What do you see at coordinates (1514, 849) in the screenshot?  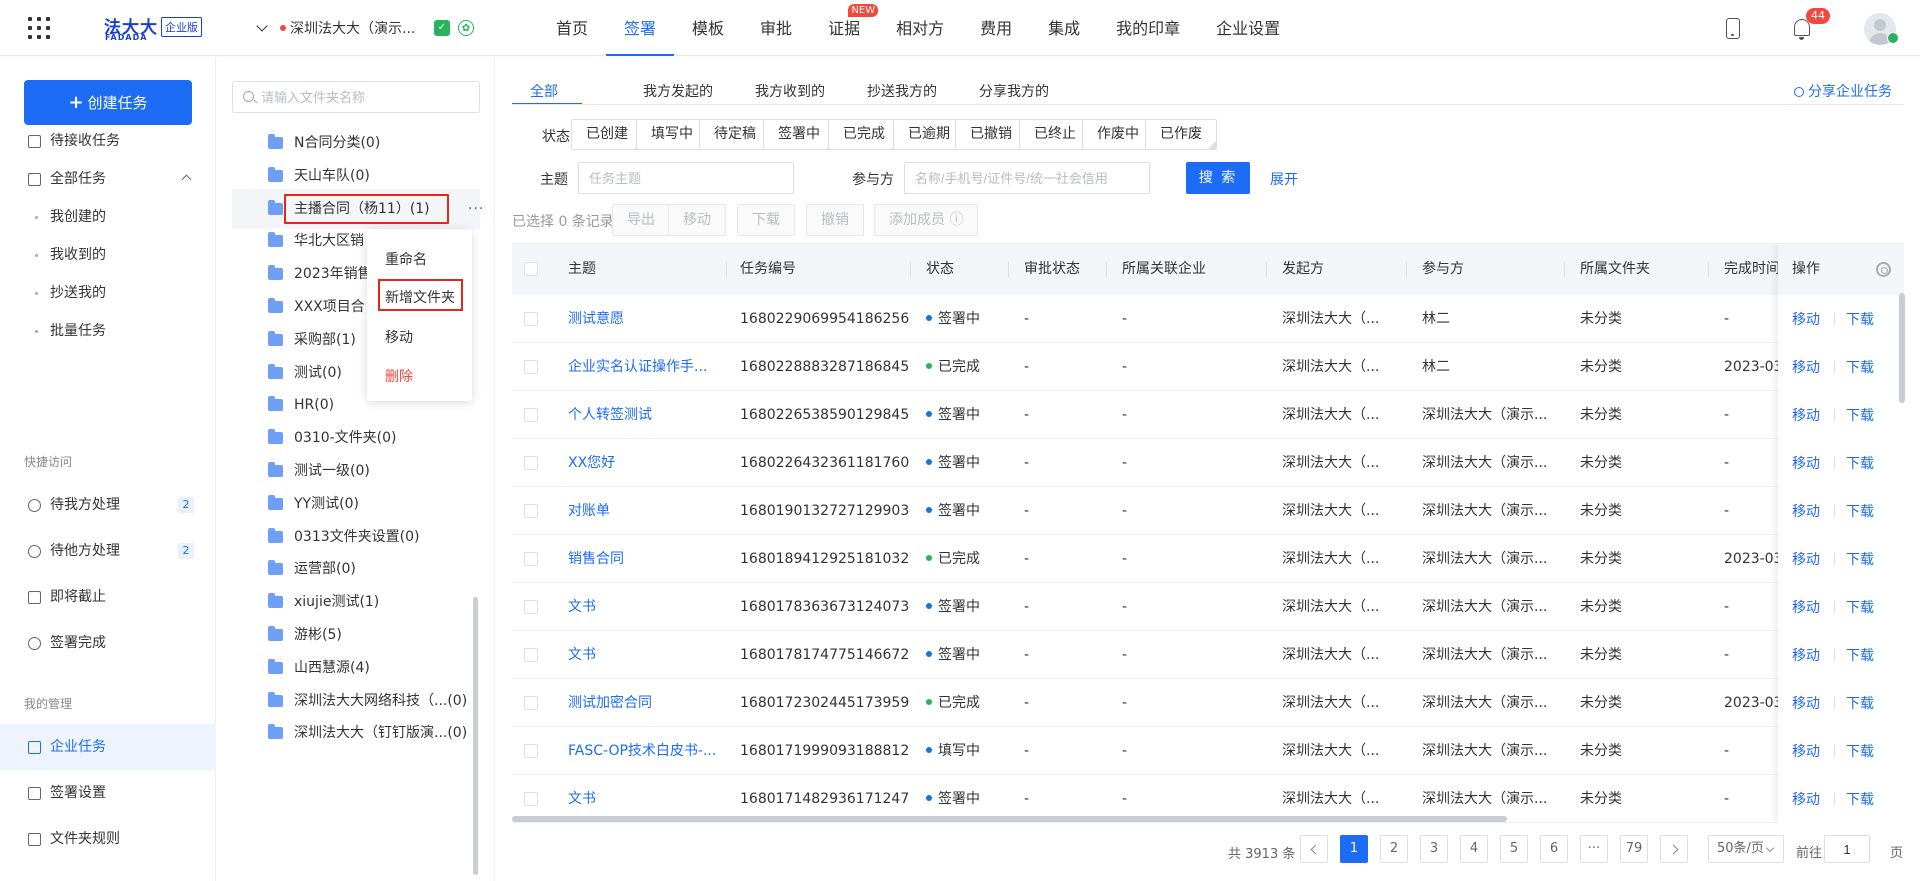 I see `page-button: 5` at bounding box center [1514, 849].